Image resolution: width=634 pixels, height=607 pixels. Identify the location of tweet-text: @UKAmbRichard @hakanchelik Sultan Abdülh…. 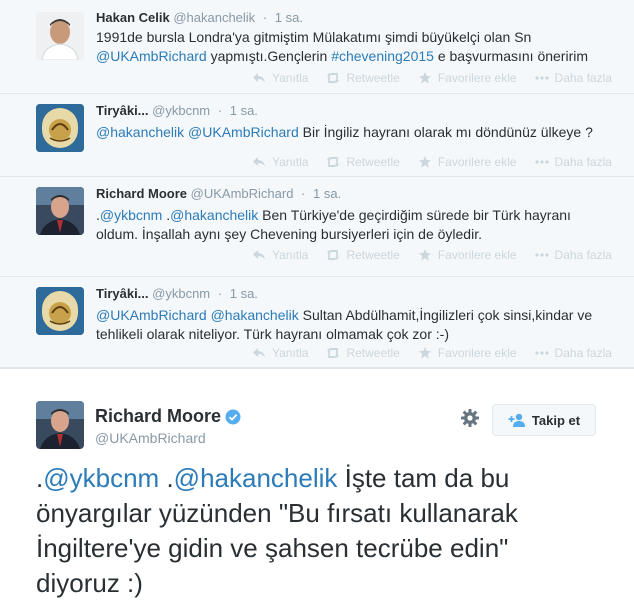
(359, 325).